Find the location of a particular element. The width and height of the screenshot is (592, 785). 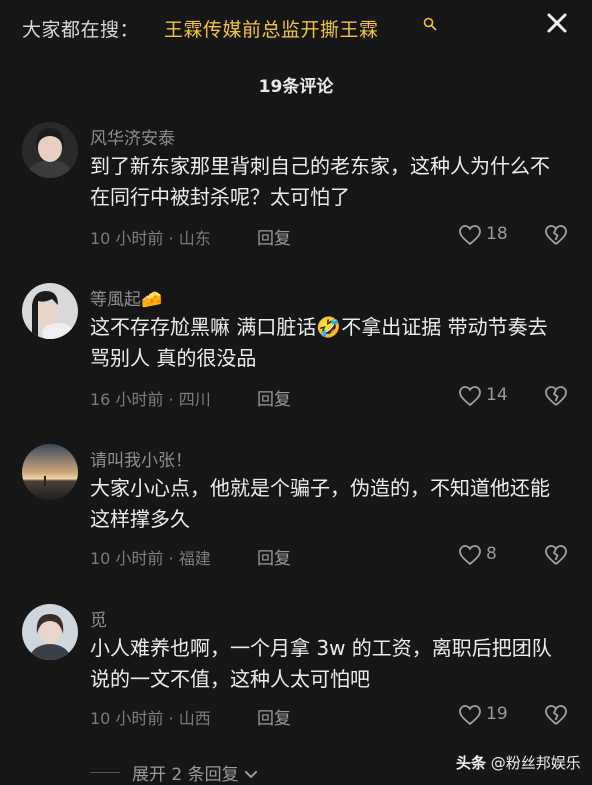

like-button: 14 is located at coordinates (488, 397).